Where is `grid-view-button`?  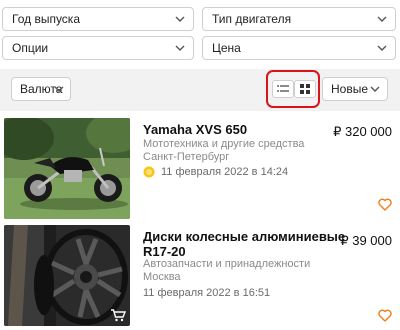 grid-view-button is located at coordinates (305, 89).